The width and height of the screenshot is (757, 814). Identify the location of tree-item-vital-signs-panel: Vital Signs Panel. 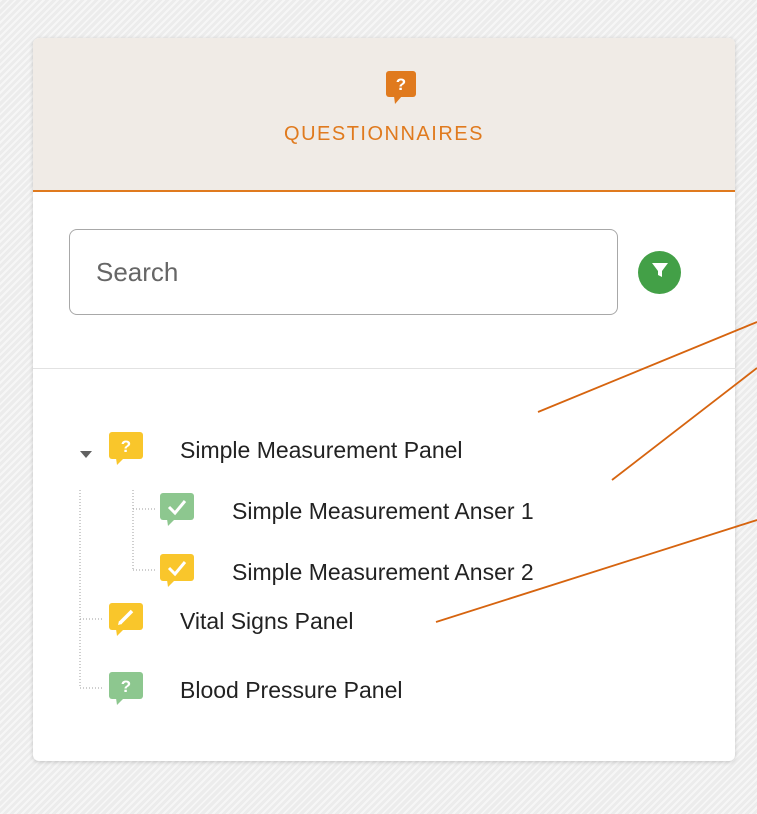
(266, 621).